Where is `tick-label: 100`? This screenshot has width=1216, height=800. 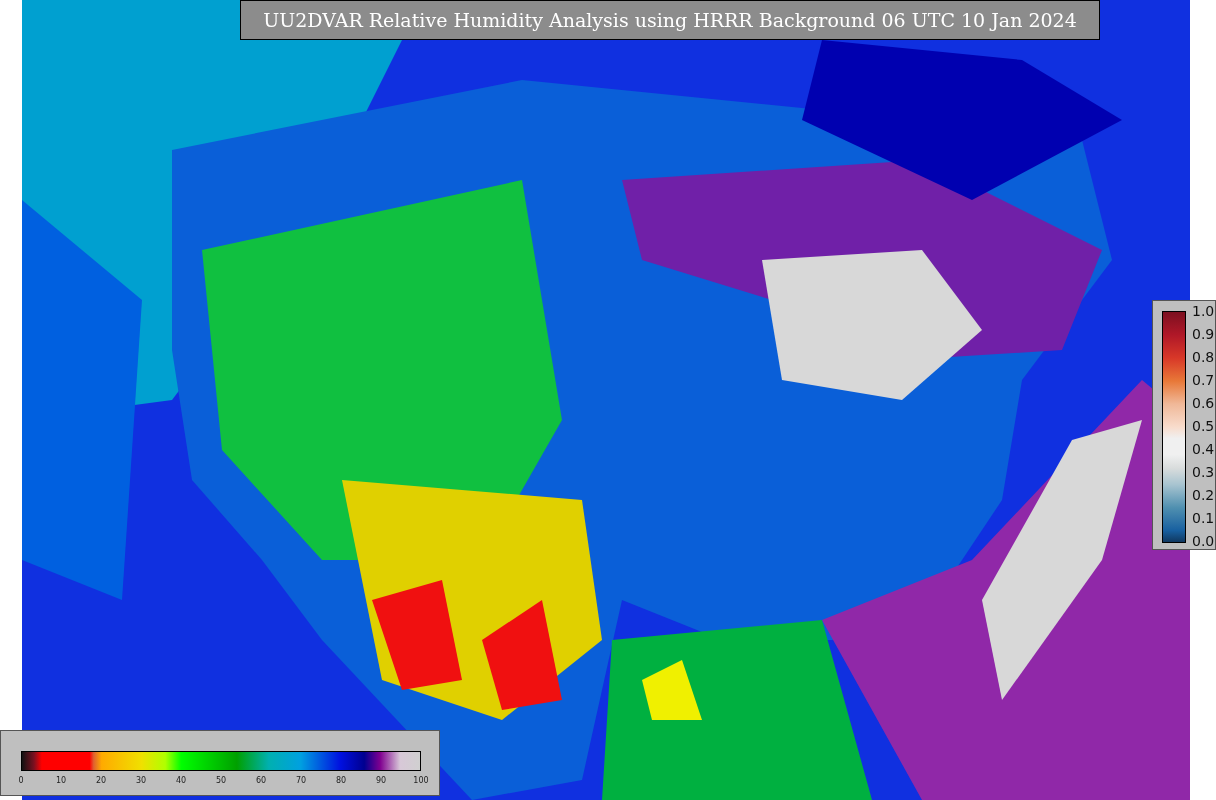 tick-label: 100 is located at coordinates (421, 780).